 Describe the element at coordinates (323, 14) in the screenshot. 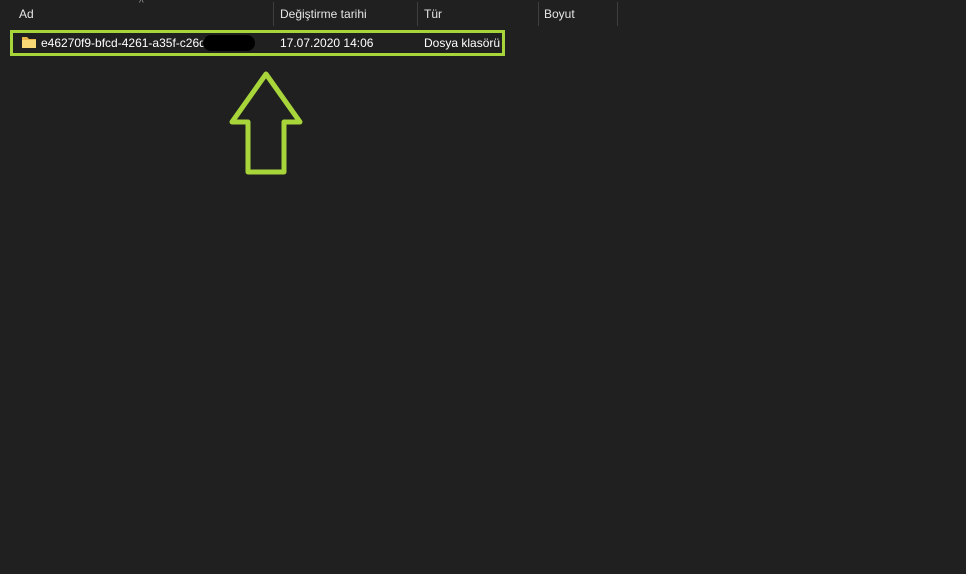

I see `column-header-date-label: Değiştirme tarihi` at that location.